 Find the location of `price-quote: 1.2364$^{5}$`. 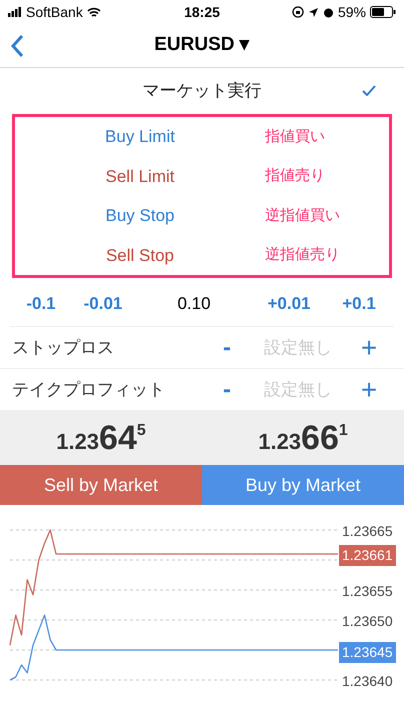

price-quote: 1.2364$^{5}$ is located at coordinates (101, 438).